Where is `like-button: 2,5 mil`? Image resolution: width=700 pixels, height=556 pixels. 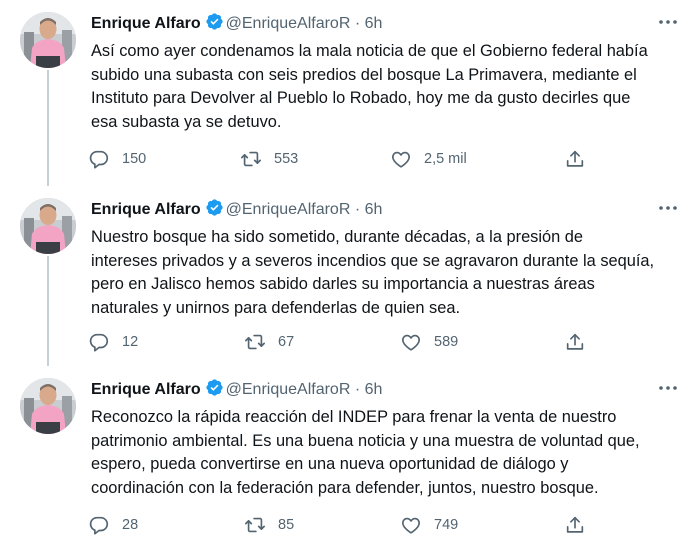
like-button: 2,5 mil is located at coordinates (428, 159).